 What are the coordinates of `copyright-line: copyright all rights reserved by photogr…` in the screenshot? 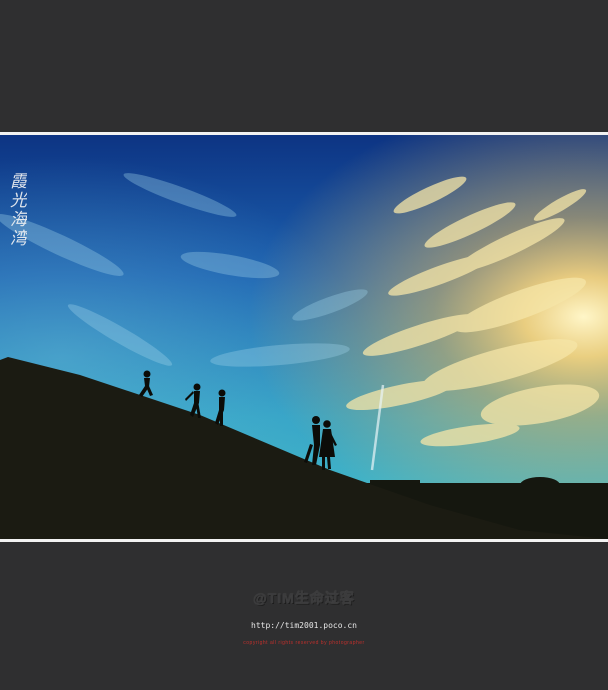 It's located at (304, 643).